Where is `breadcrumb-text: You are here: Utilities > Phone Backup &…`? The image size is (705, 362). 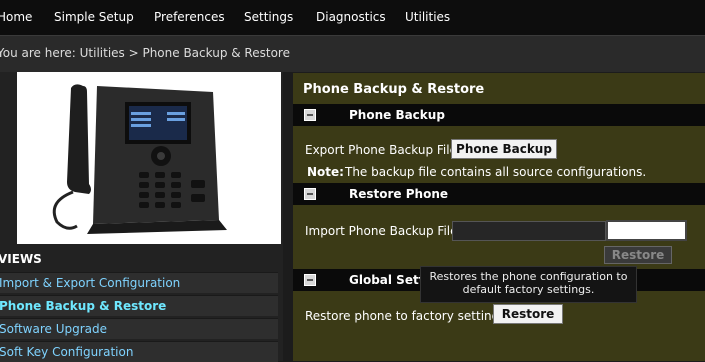
breadcrumb-text: You are here: Utilities > Phone Backup &… is located at coordinates (145, 53).